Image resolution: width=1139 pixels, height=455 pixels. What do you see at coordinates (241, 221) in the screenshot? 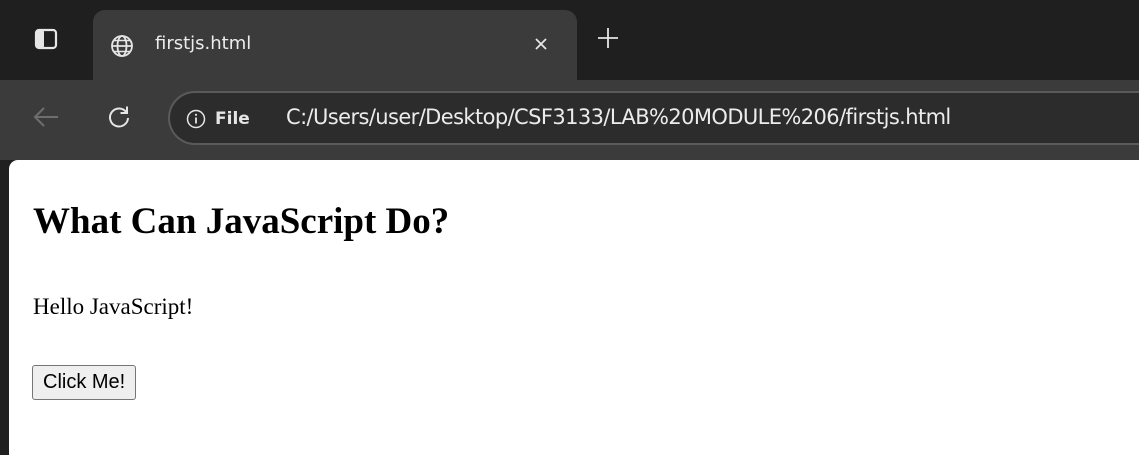
I see `page-heading: What Can JavaScript Do?` at bounding box center [241, 221].